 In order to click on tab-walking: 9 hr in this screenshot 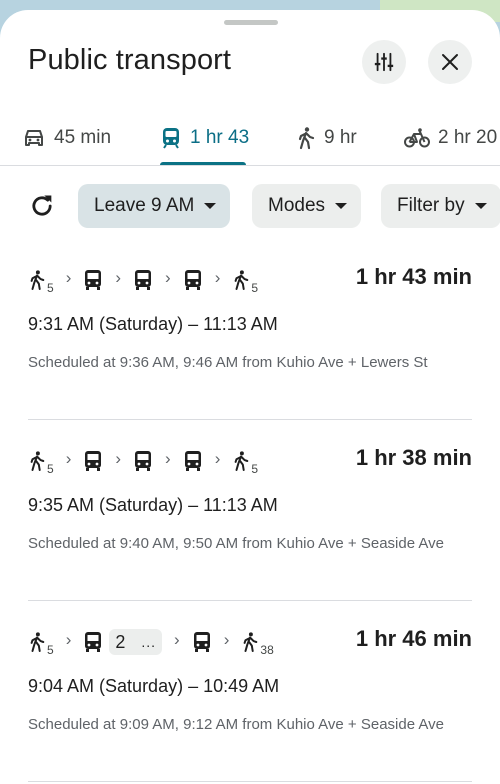, I will do `click(326, 138)`.